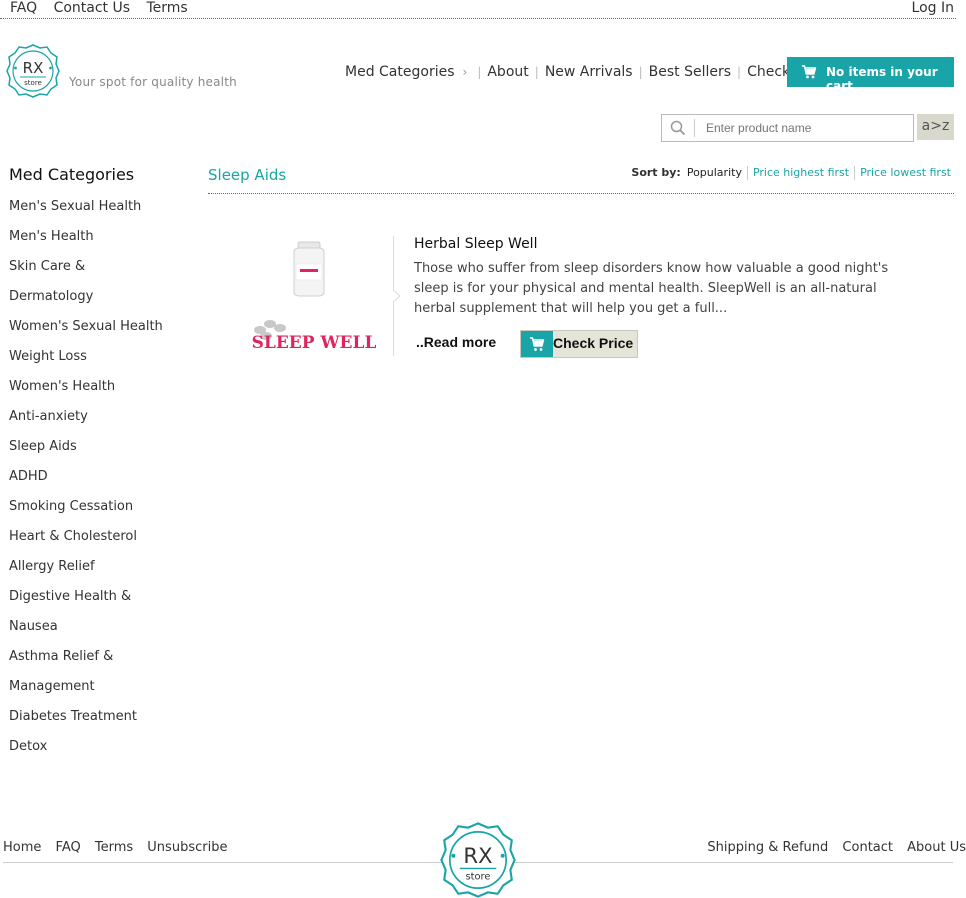 The width and height of the screenshot is (966, 898). What do you see at coordinates (86, 747) in the screenshot?
I see `sidebar-item-detox: Detox` at bounding box center [86, 747].